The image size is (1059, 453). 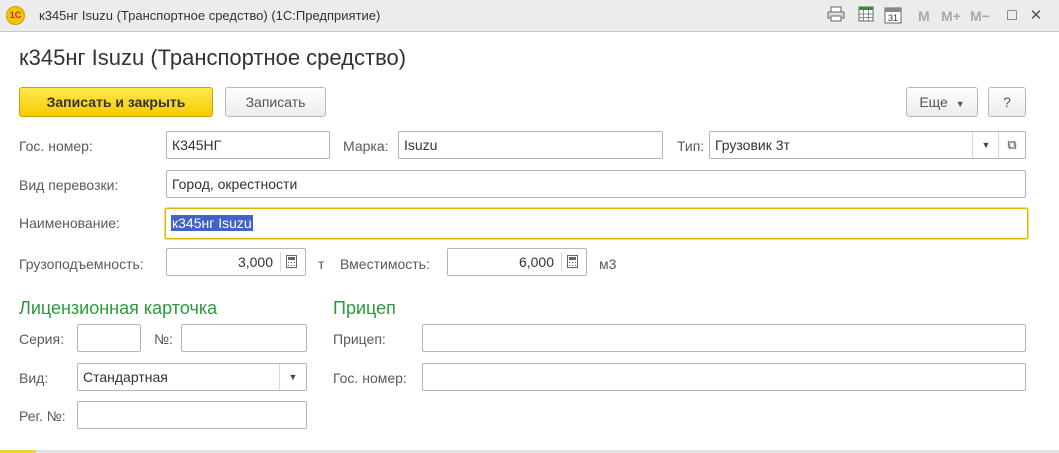 I want to click on tip-value: Грузовик 3т, so click(x=752, y=145).